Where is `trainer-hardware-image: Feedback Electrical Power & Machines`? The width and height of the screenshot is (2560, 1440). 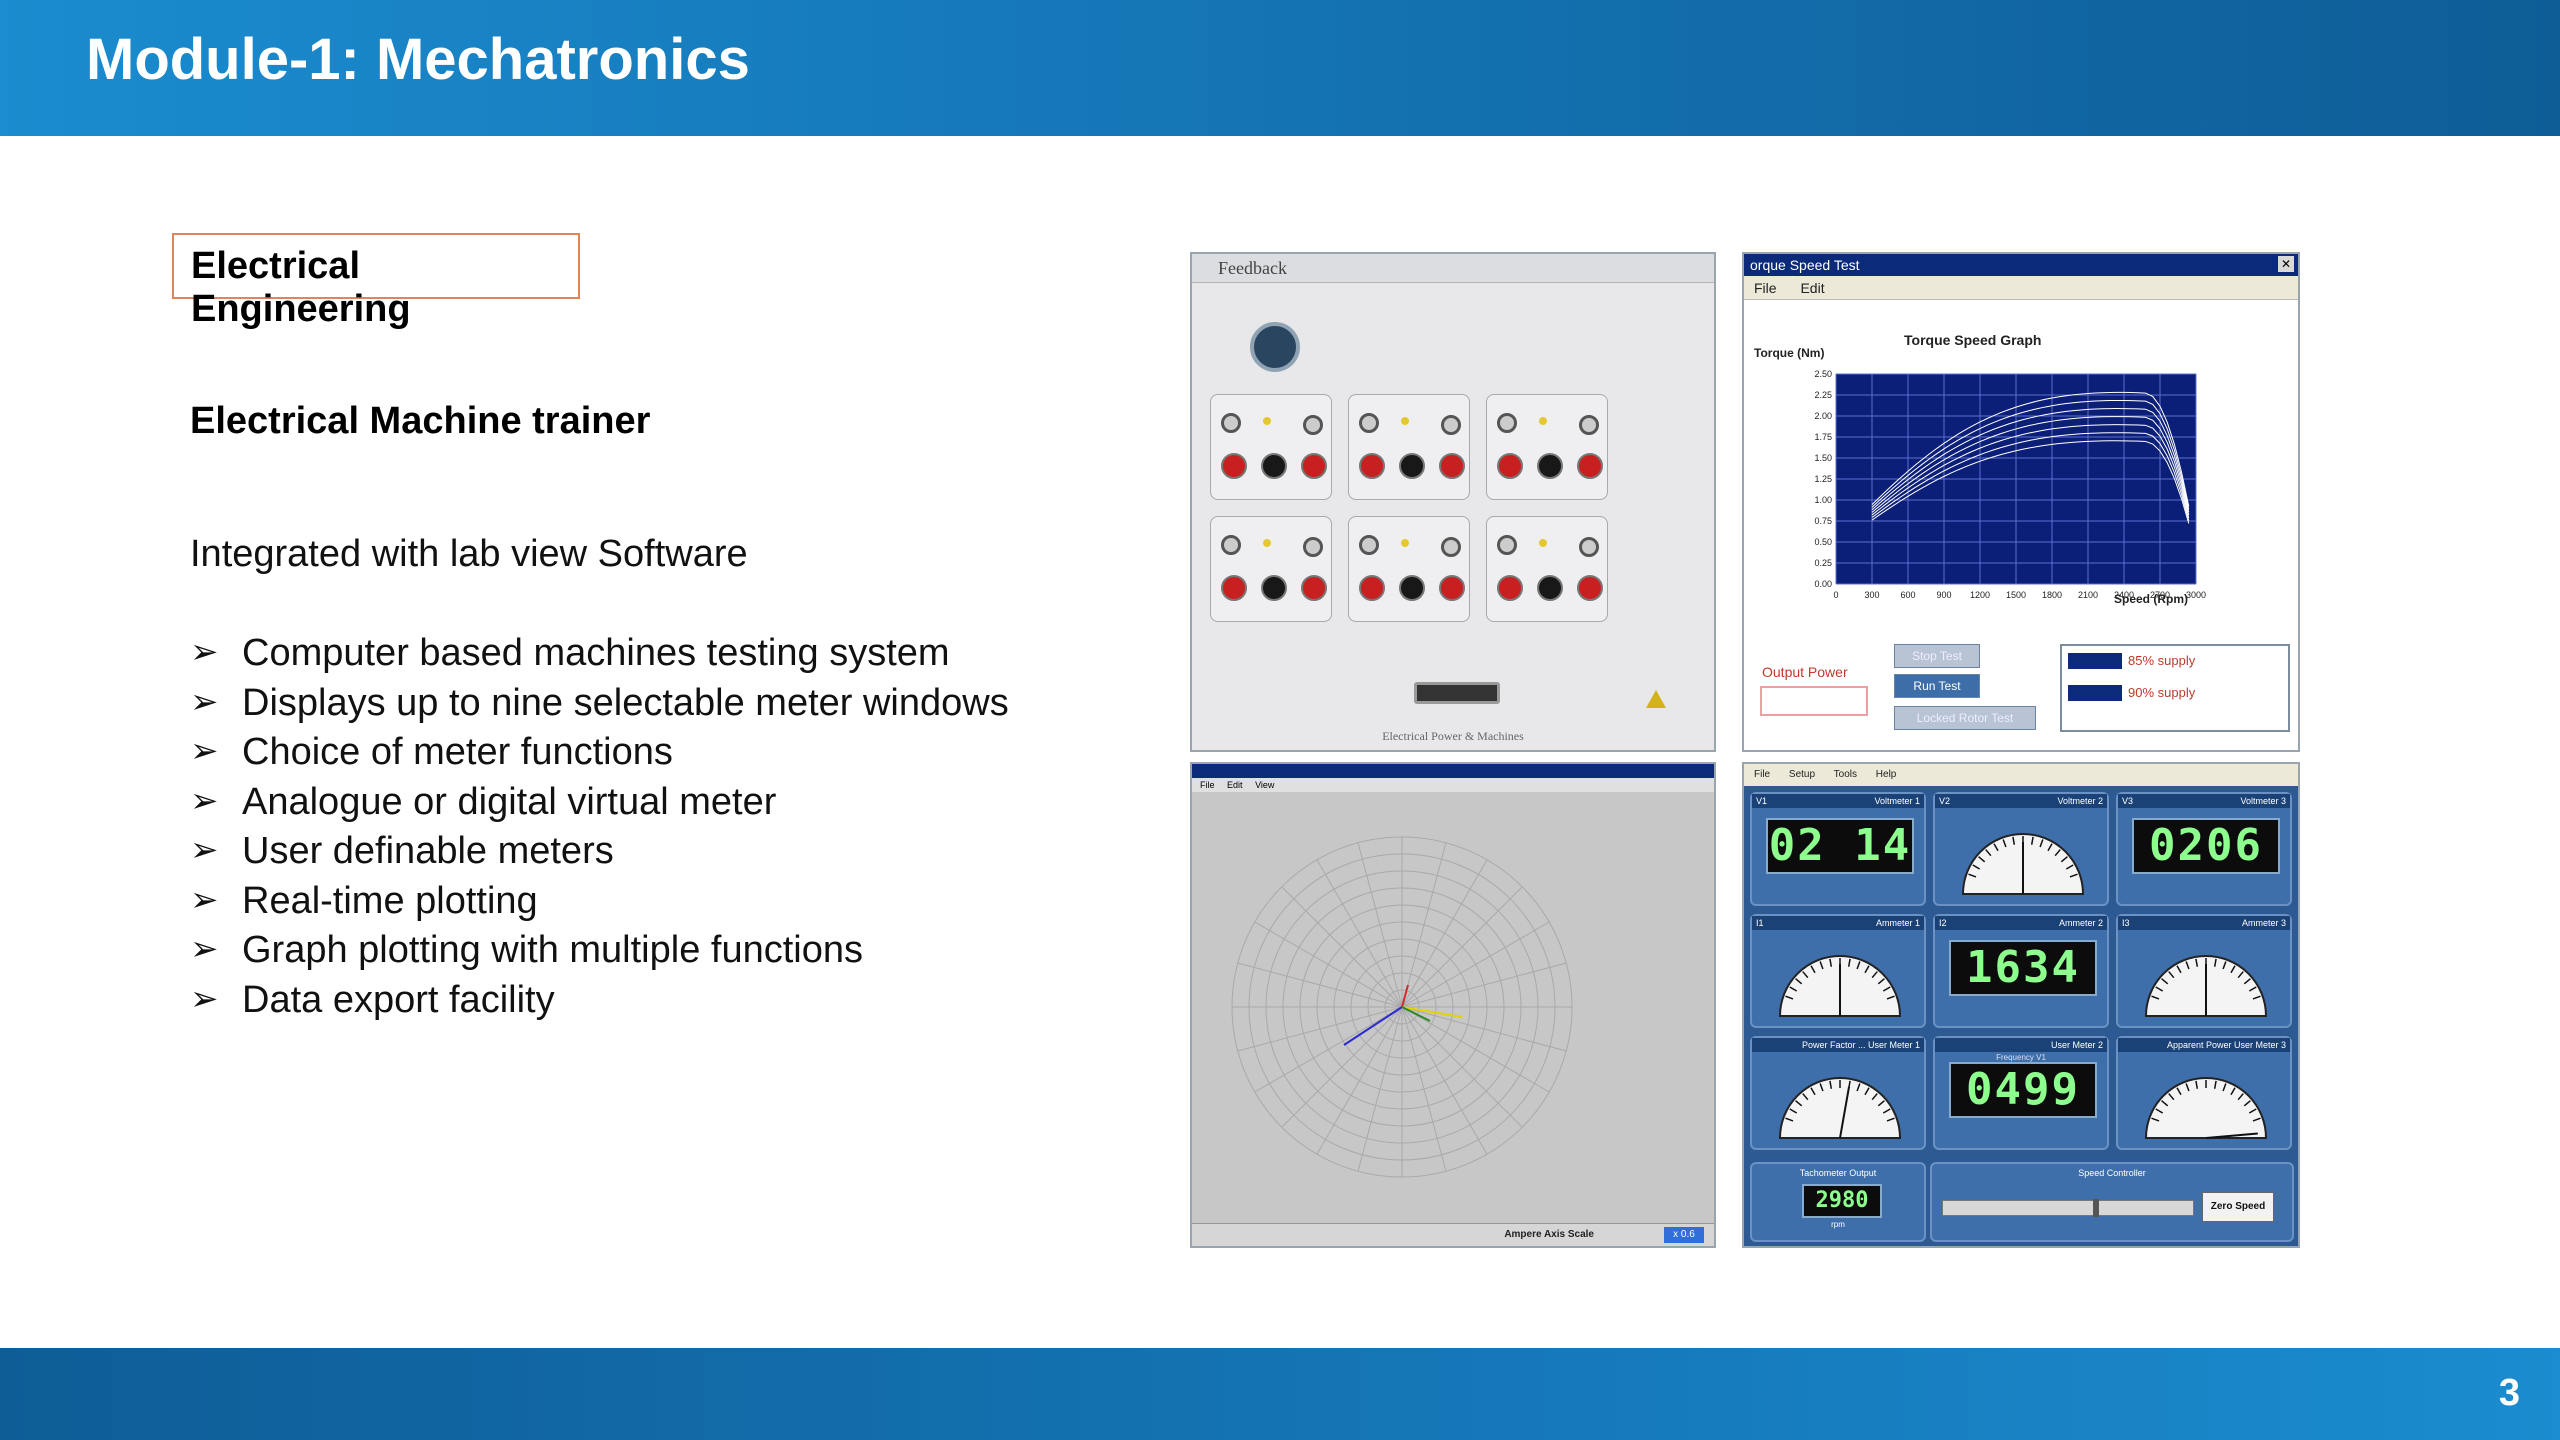 trainer-hardware-image: Feedback Electrical Power & Machines is located at coordinates (1453, 502).